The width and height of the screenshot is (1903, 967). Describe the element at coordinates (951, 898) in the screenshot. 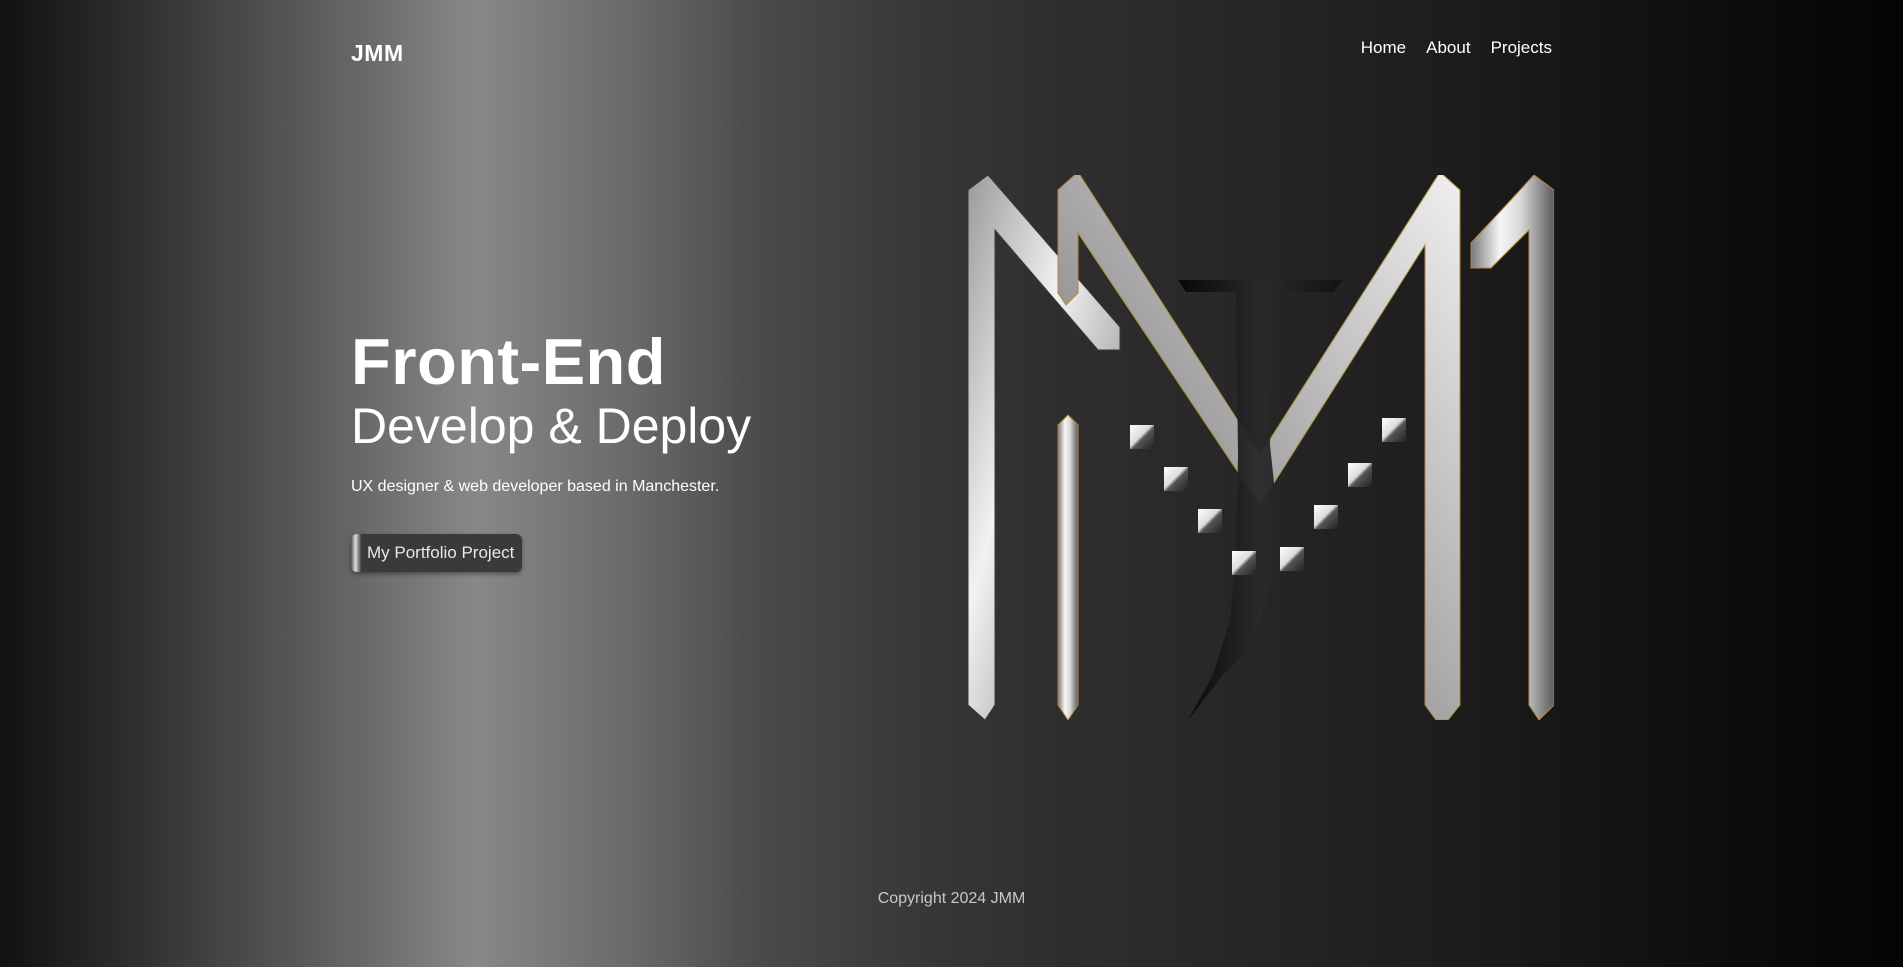

I see `footer-copyright: Copyright 2024 JMM` at that location.